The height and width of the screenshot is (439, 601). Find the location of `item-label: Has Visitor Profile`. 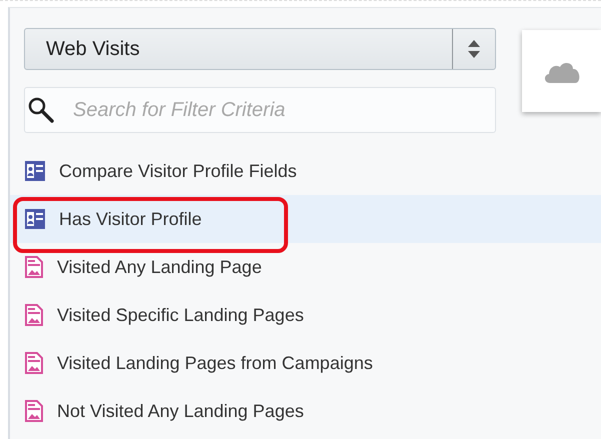

item-label: Has Visitor Profile is located at coordinates (130, 219).